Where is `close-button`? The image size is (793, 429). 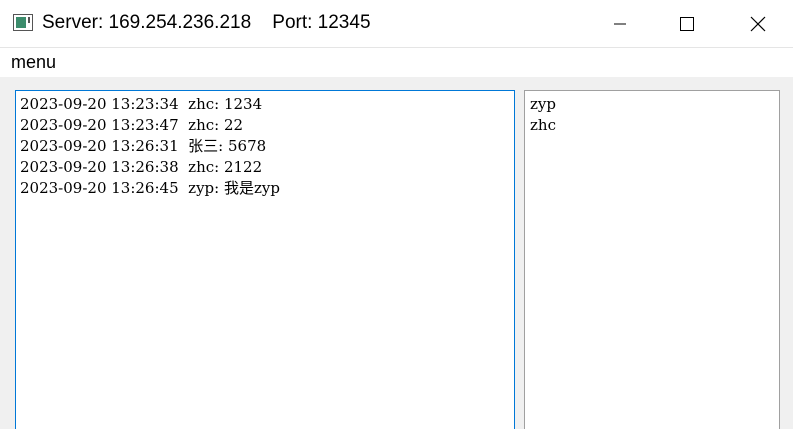
close-button is located at coordinates (758, 24).